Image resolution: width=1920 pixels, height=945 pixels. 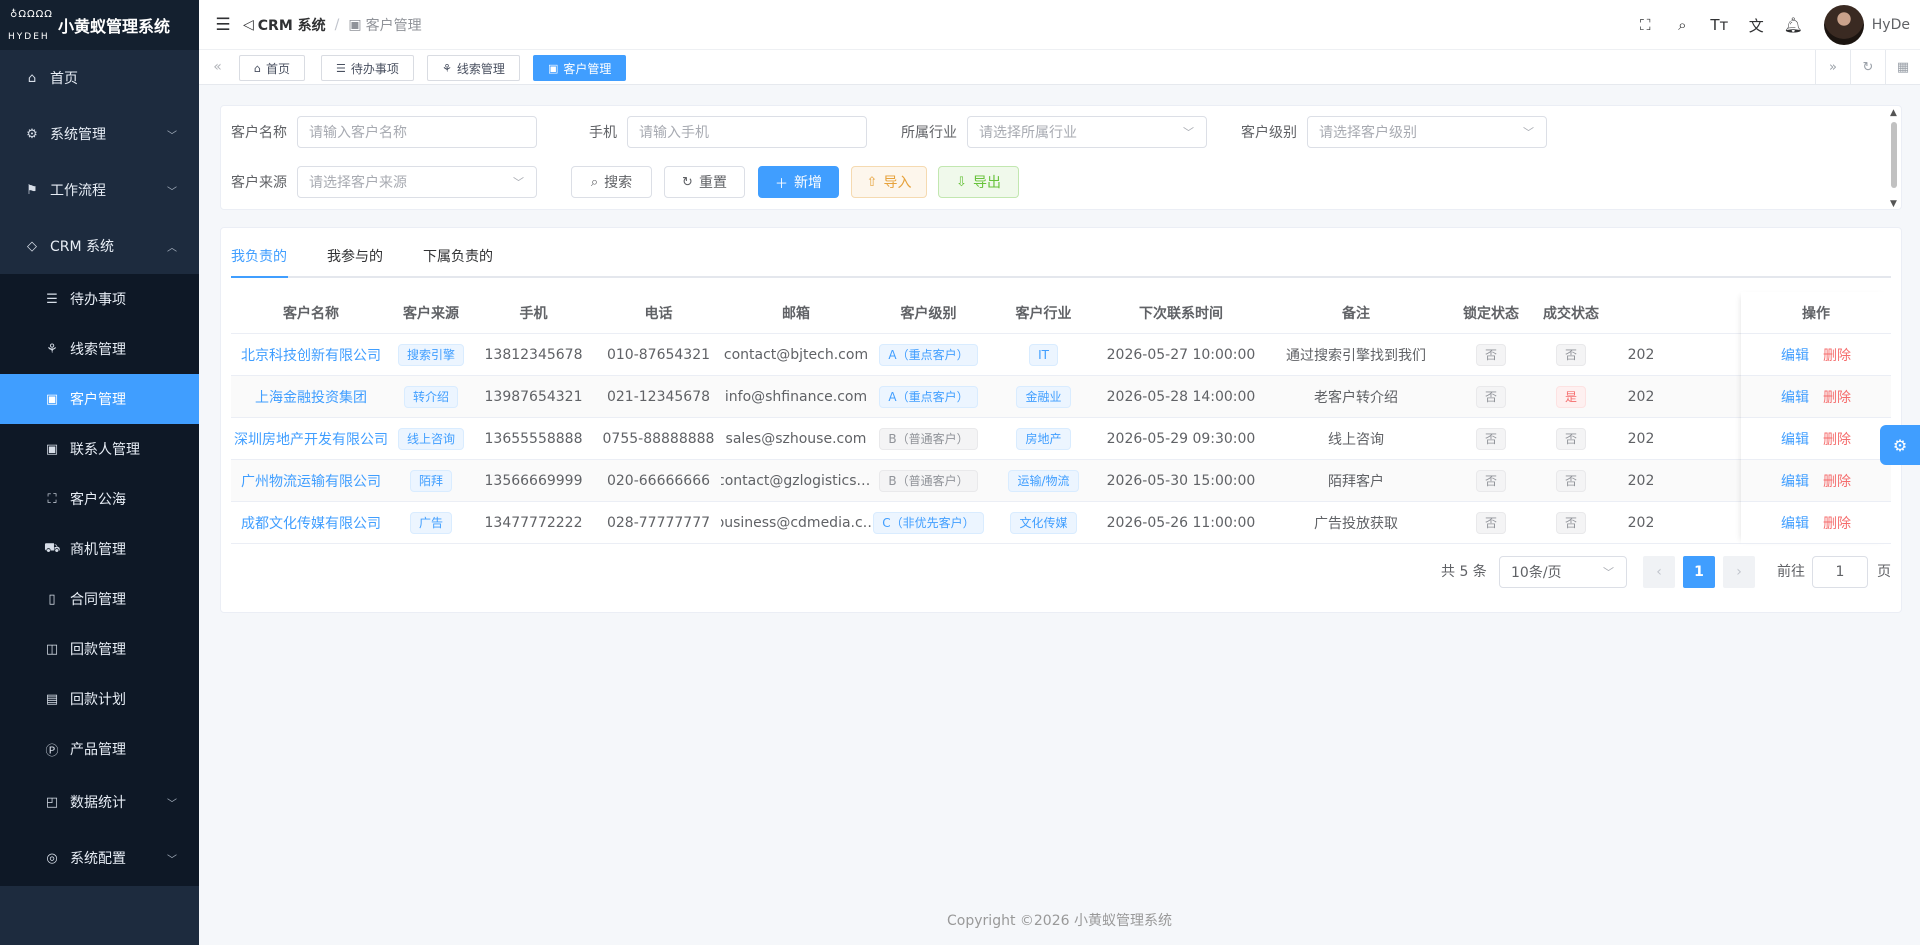 I want to click on tag-customer: ▣ 客户管理, so click(x=580, y=68).